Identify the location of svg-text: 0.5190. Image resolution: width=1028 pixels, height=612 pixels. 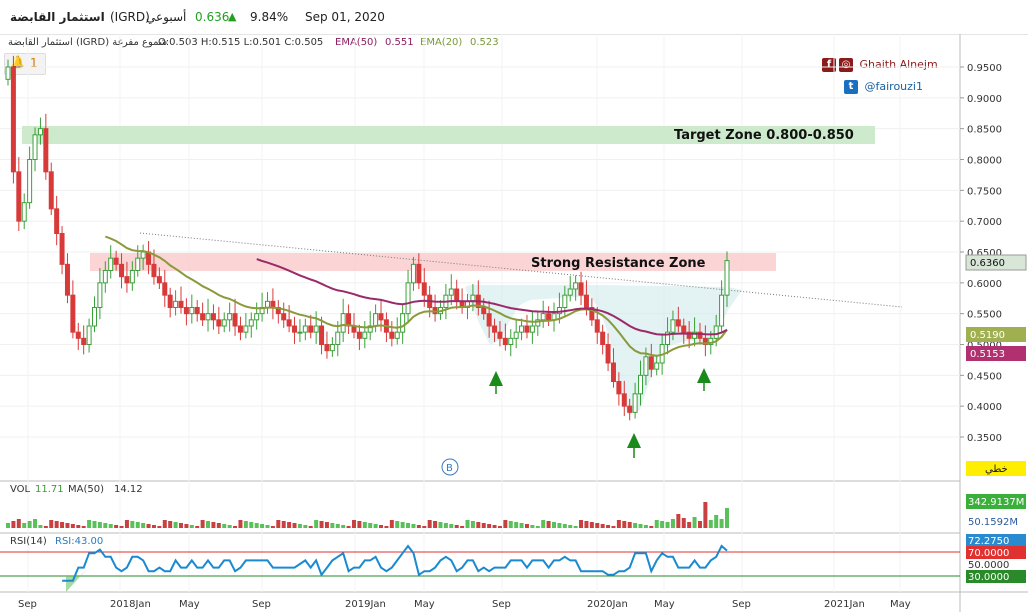
(987, 335).